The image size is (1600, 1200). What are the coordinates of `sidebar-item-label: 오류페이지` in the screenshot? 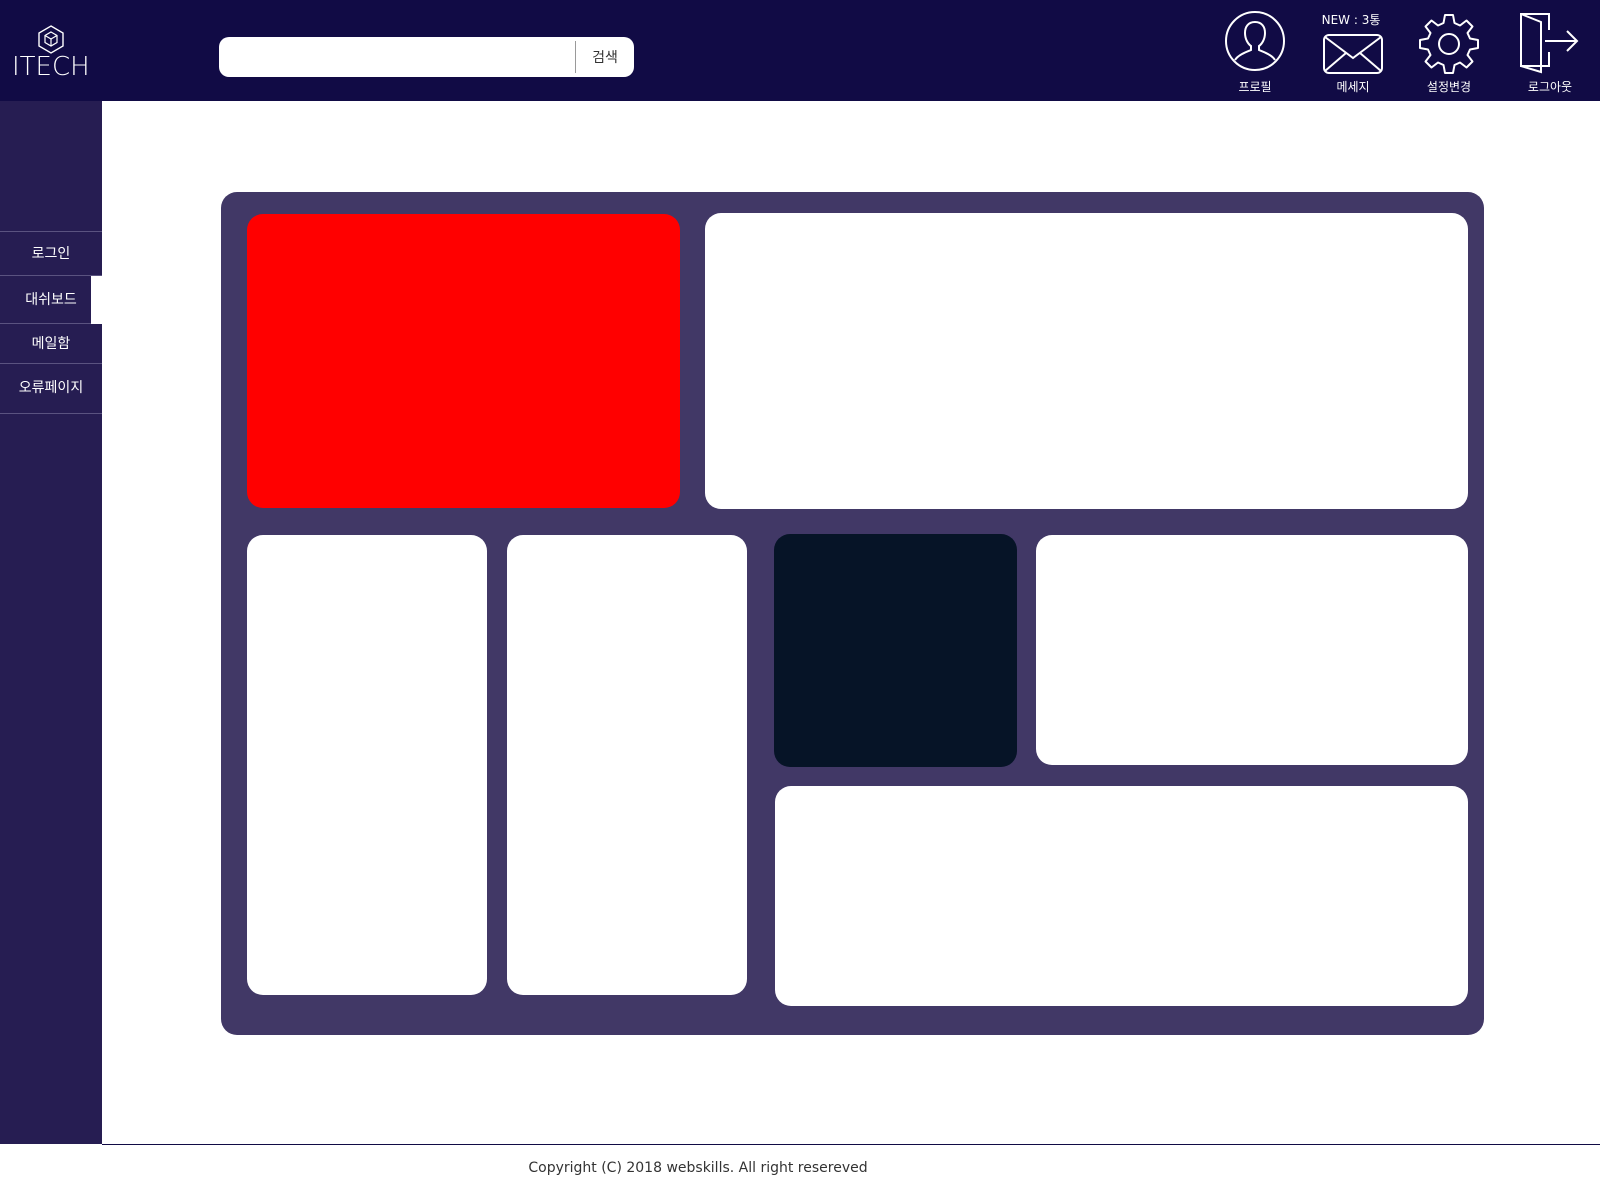 It's located at (51, 388).